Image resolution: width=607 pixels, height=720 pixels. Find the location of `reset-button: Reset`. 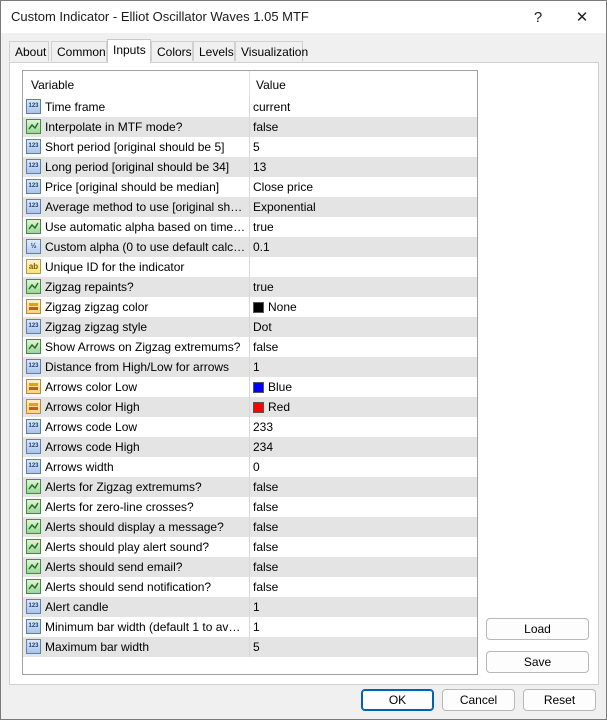

reset-button: Reset is located at coordinates (559, 700).